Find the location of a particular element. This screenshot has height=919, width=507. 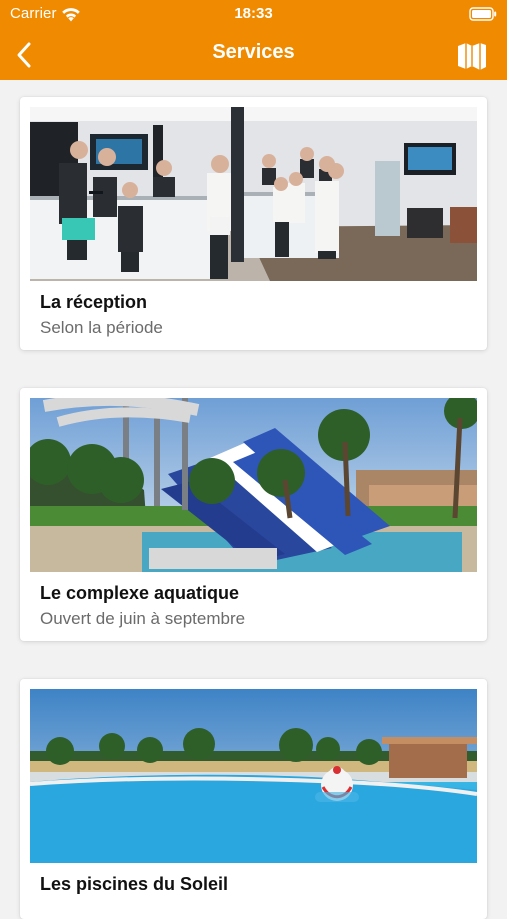

navigation-bar: Services is located at coordinates (253, 55).